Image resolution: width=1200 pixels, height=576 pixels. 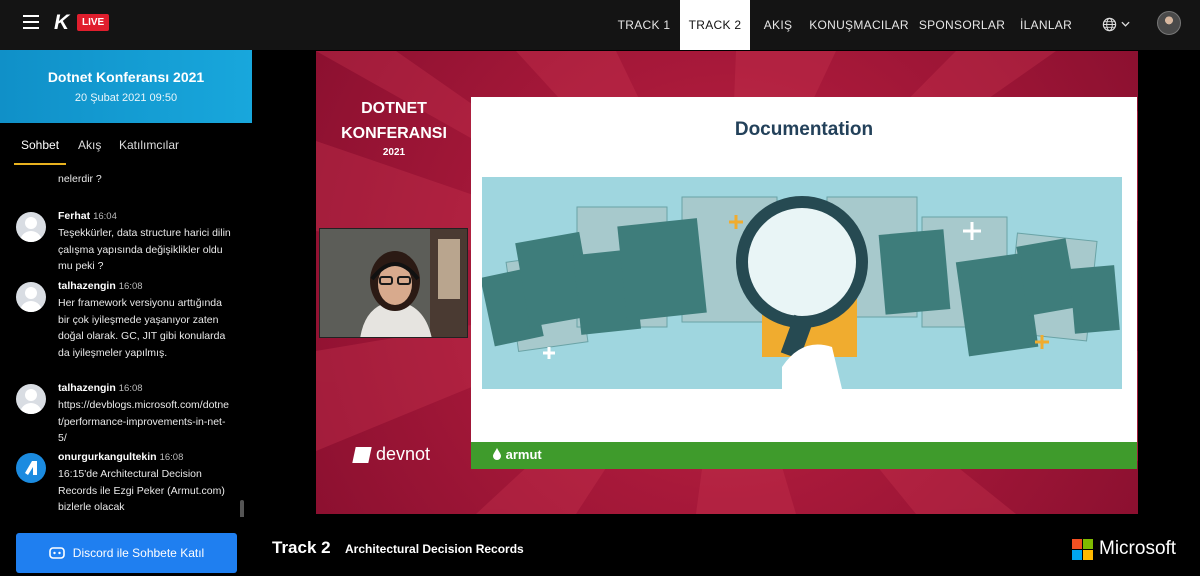 I want to click on tab-sohbet: Sohbet, so click(x=40, y=145).